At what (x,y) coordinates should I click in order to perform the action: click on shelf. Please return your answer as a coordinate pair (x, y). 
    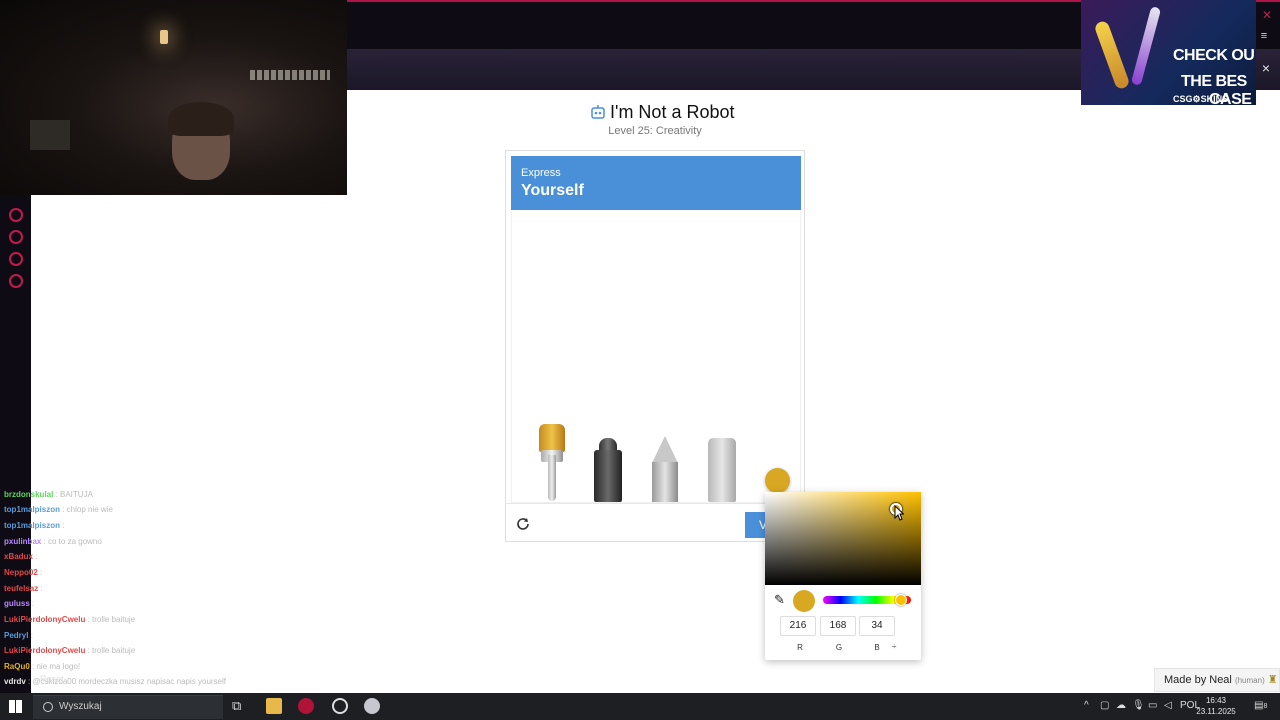
    Looking at the image, I should click on (50, 135).